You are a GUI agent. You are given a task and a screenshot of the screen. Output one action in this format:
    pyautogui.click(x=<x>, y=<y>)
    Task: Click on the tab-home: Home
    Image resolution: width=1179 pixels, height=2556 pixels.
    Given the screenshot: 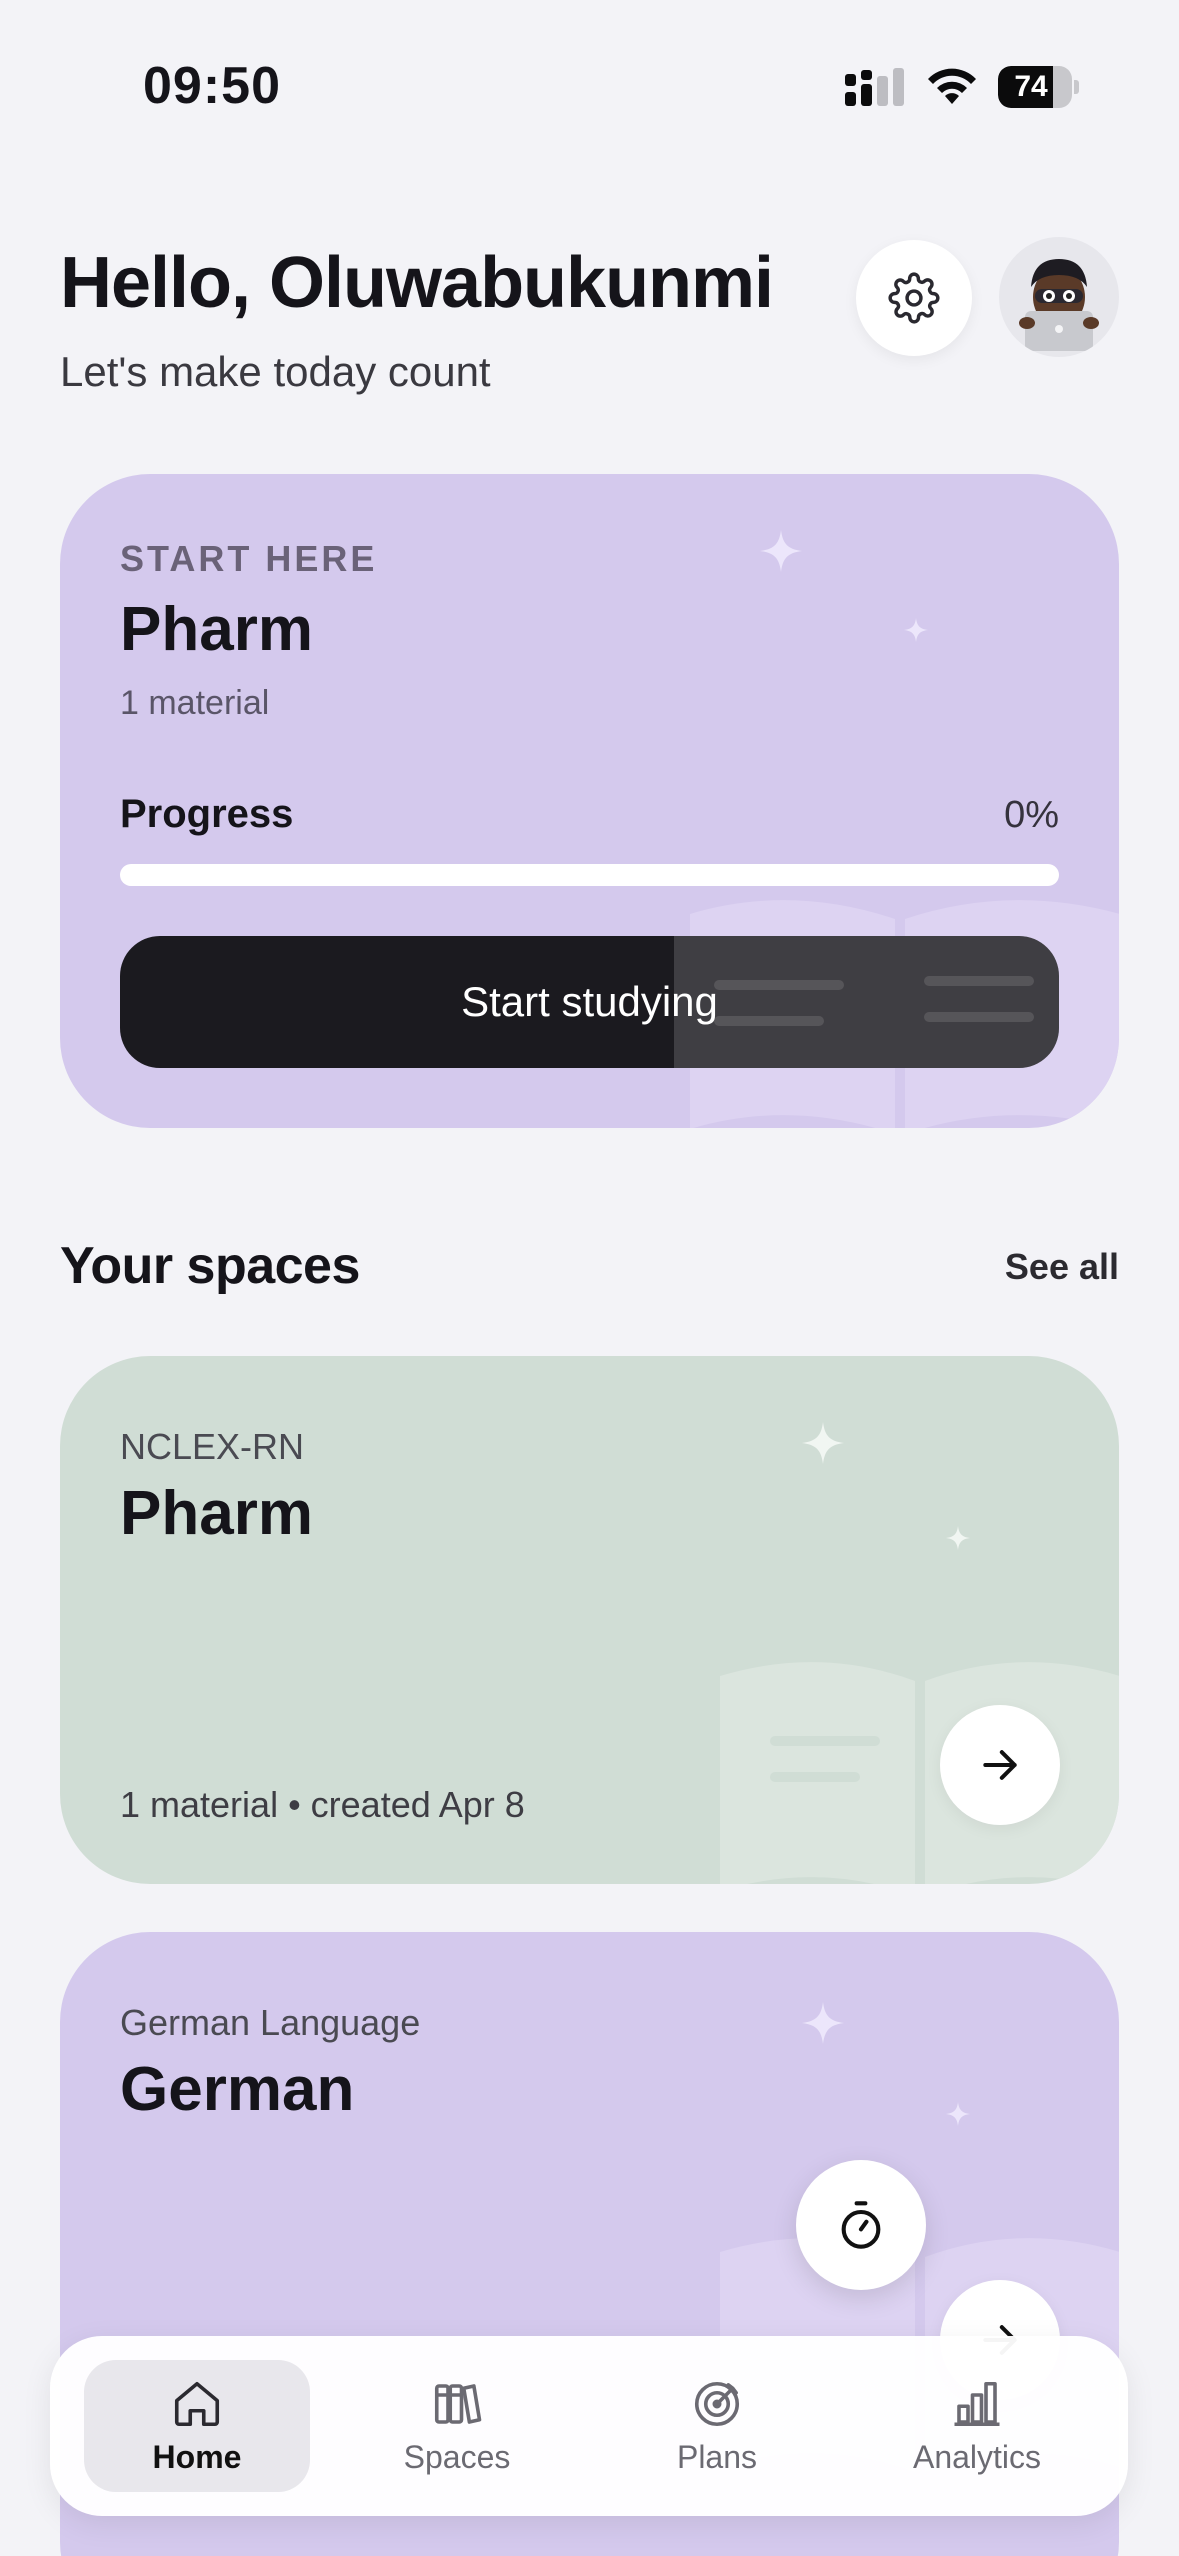 What is the action you would take?
    pyautogui.click(x=197, y=2426)
    